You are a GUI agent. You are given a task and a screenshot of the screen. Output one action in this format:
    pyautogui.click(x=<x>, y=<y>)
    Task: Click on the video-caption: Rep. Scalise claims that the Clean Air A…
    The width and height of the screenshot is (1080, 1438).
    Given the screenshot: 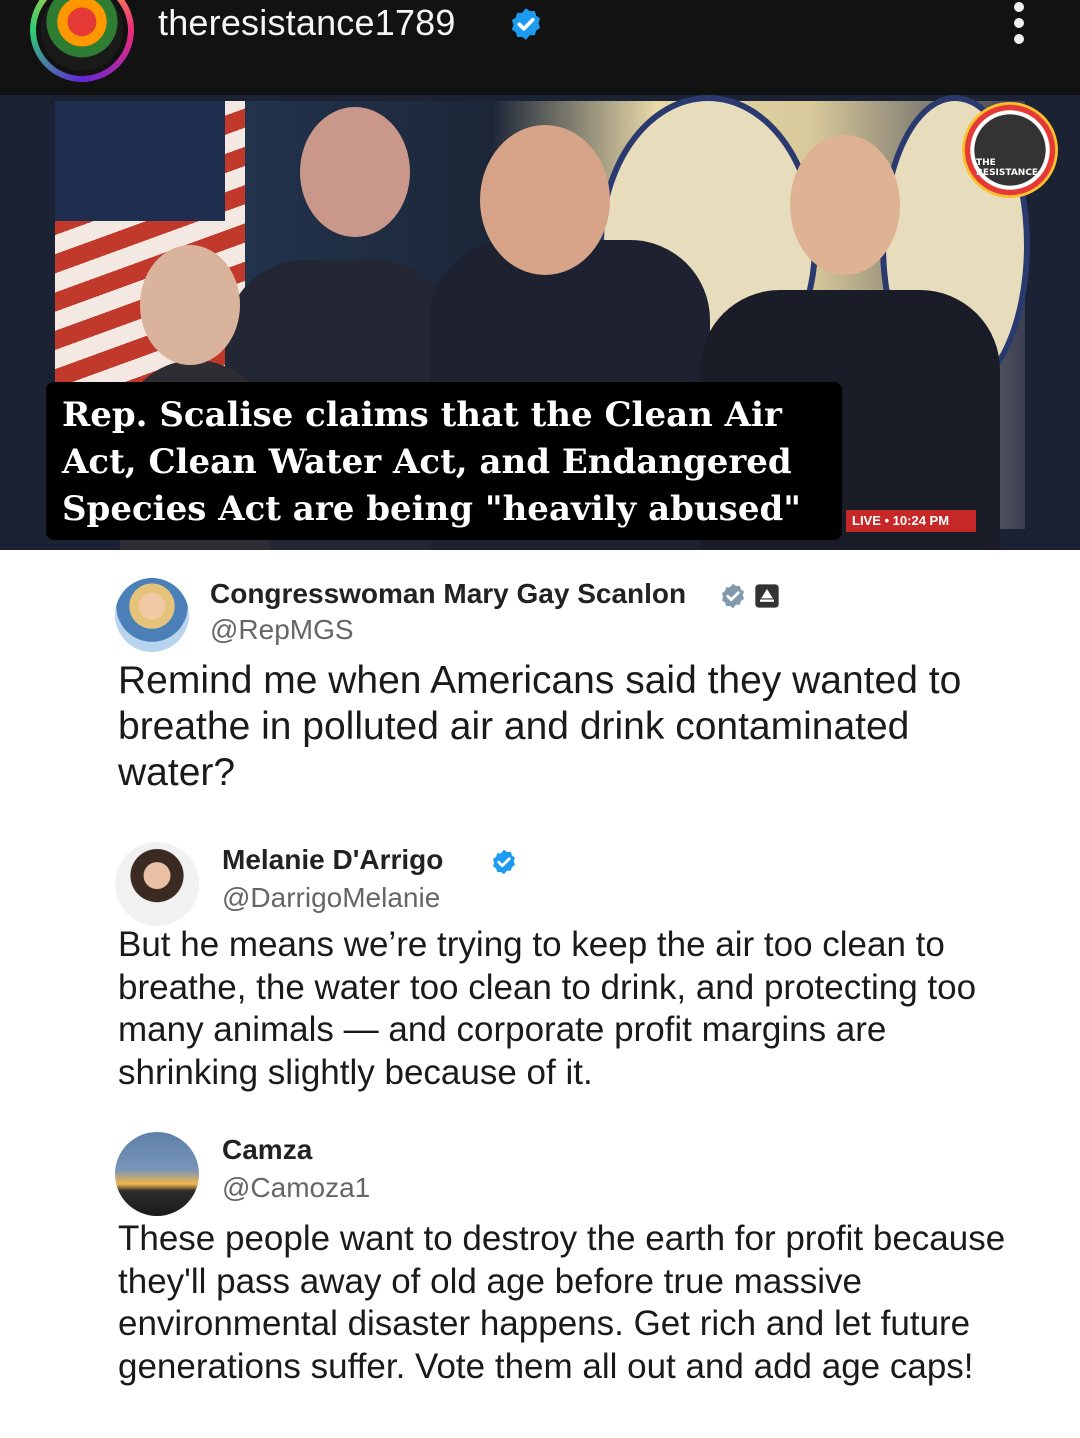 What is the action you would take?
    pyautogui.click(x=431, y=462)
    